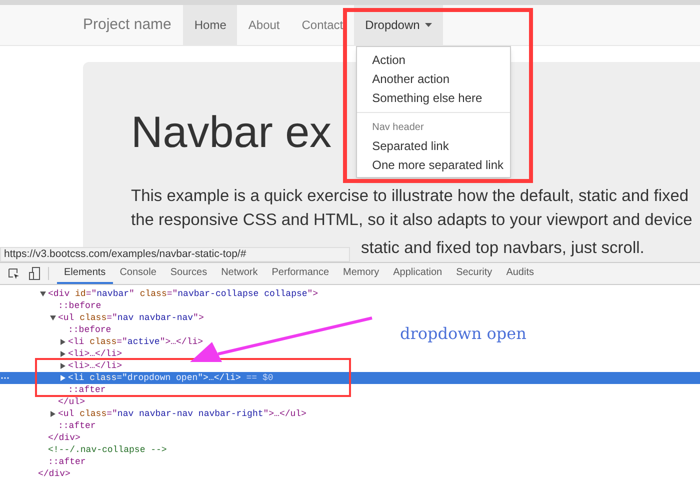 The image size is (700, 480). I want to click on annotation-label: dropdown open, so click(463, 334).